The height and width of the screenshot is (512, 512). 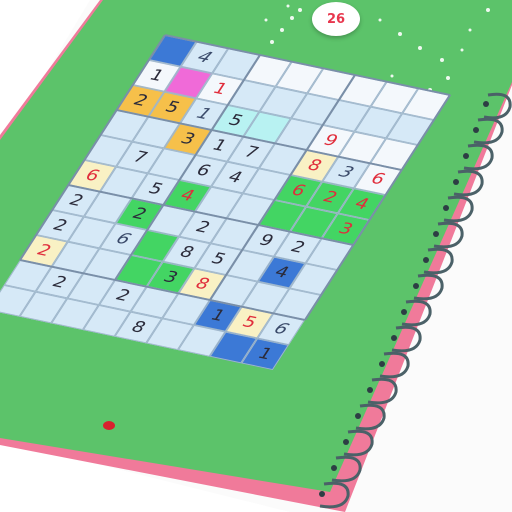 I want to click on ladybug-icon, so click(x=109, y=425).